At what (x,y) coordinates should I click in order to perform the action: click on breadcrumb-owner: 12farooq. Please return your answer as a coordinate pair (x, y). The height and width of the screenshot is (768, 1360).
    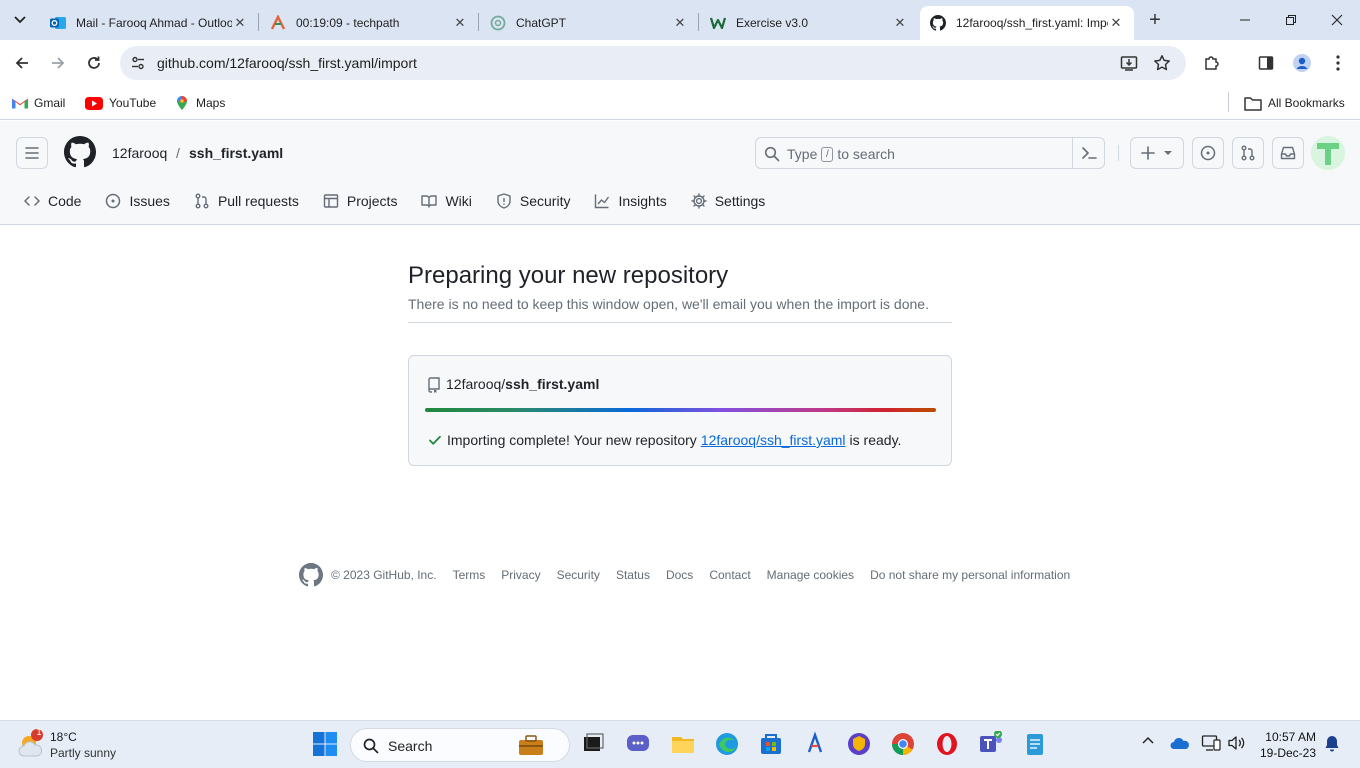
    Looking at the image, I should click on (139, 153).